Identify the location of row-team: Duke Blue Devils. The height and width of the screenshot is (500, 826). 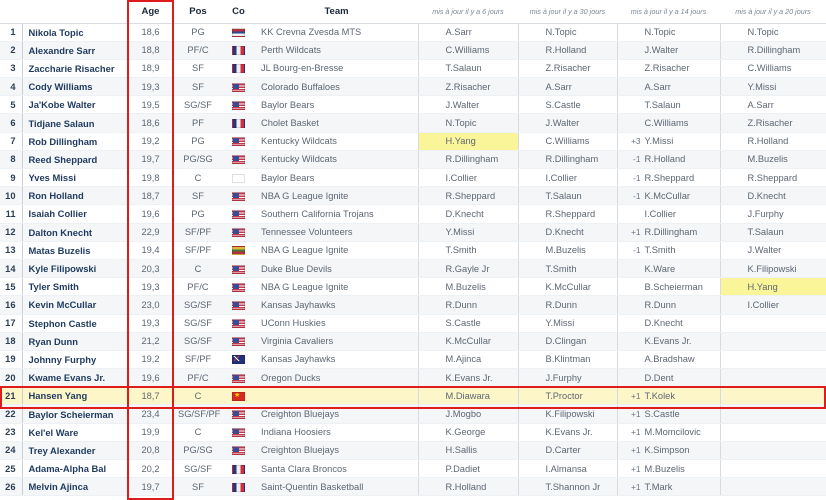
(336, 269).